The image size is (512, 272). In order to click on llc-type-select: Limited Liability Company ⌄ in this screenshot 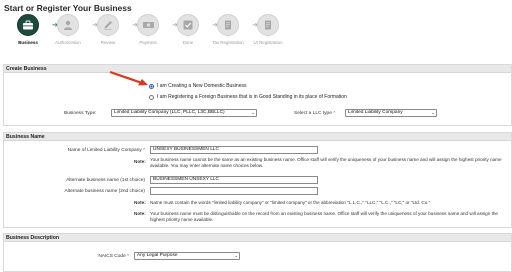, I will do `click(391, 113)`.